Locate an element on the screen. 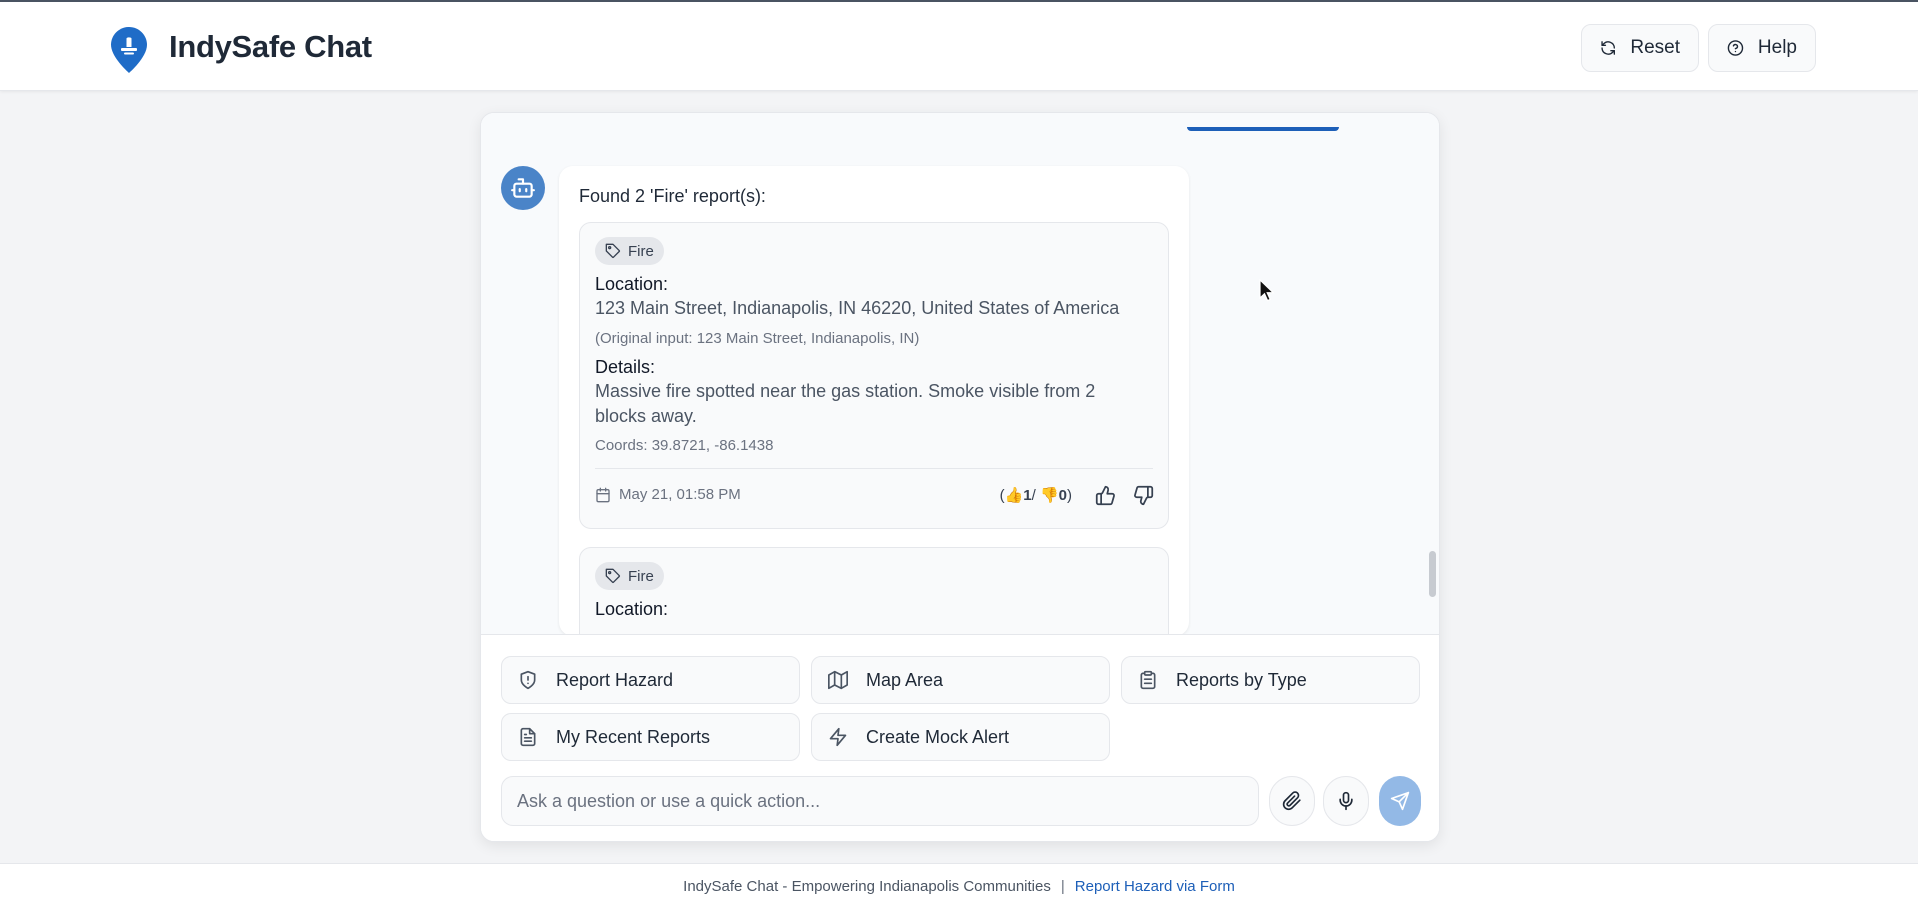 This screenshot has height=909, width=1918. bot-icon is located at coordinates (523, 188).